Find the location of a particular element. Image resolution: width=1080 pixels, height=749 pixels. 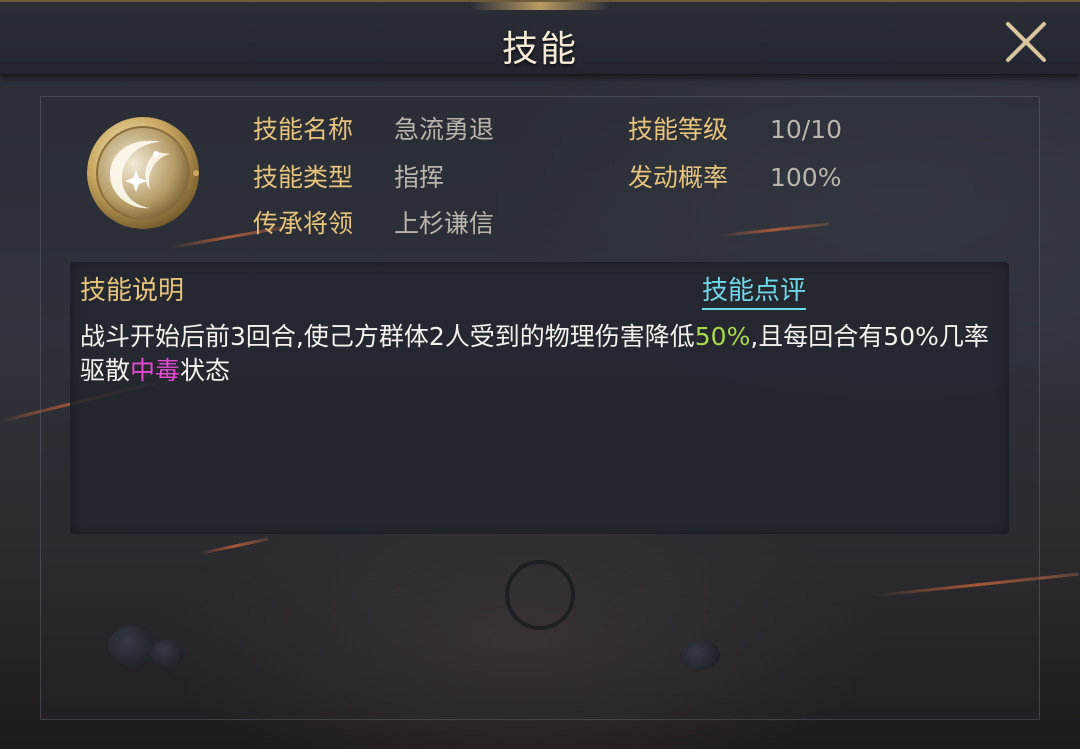

inherit-general-value: 上杉谦信 is located at coordinates (444, 223).